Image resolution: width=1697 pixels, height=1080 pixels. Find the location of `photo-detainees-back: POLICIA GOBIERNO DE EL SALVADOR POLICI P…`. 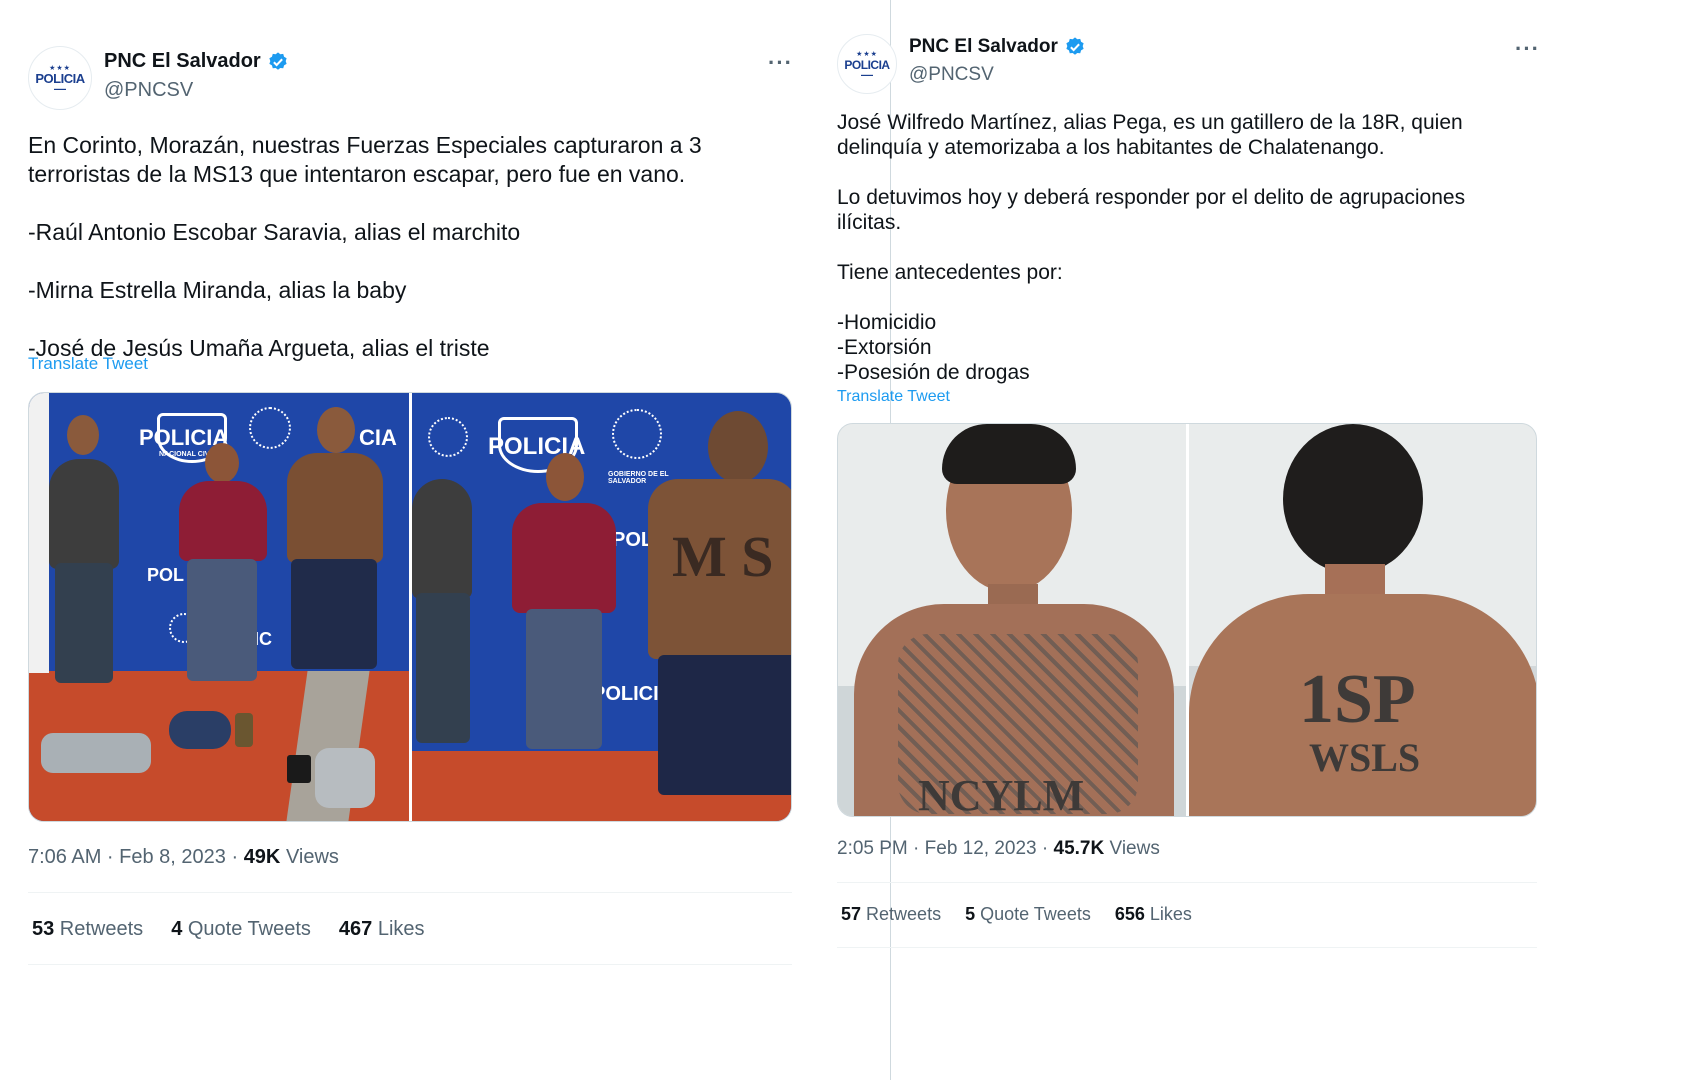

photo-detainees-back: POLICIA GOBIERNO DE EL SALVADOR POLICI P… is located at coordinates (600, 607).